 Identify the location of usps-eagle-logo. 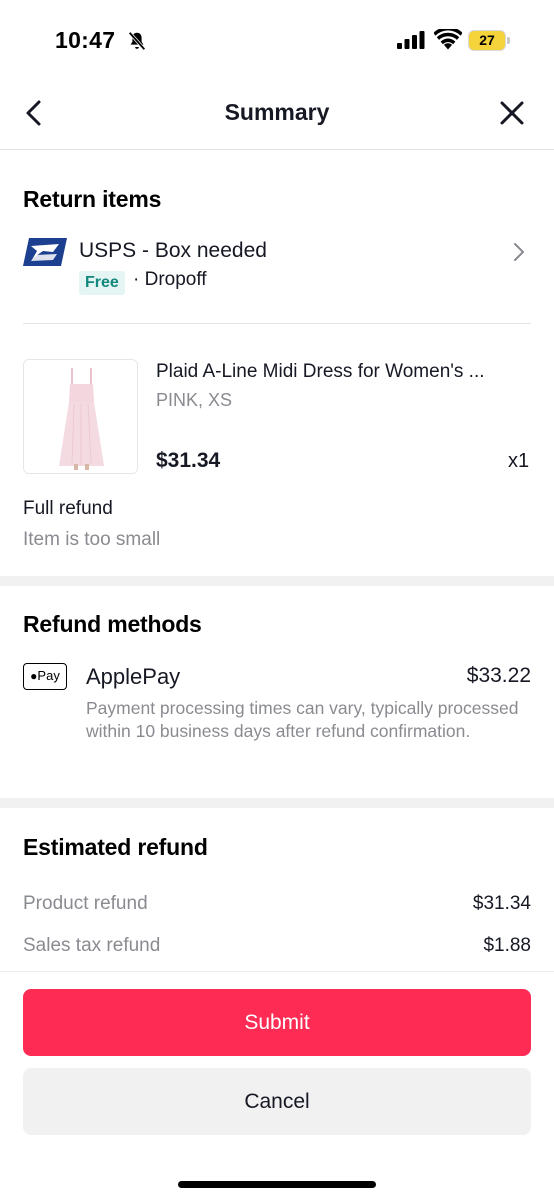
(45, 252).